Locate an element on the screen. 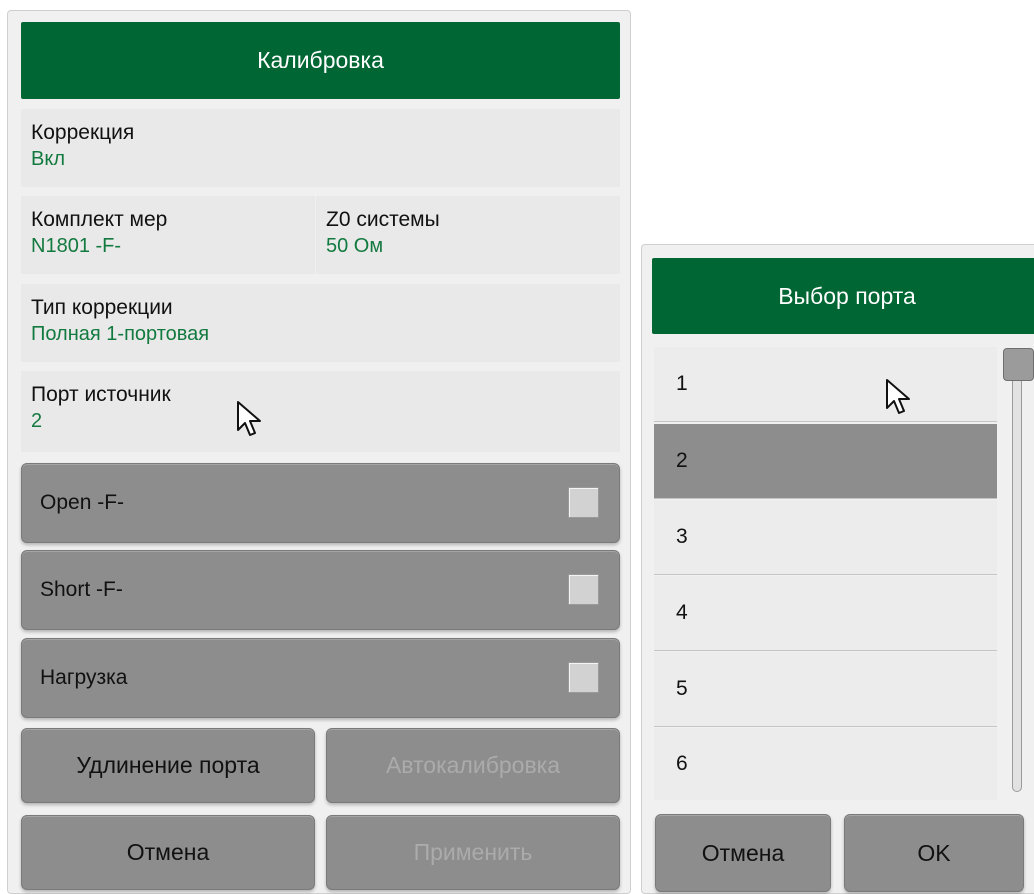 The image size is (1034, 894). port-item-label: 5 is located at coordinates (682, 688).